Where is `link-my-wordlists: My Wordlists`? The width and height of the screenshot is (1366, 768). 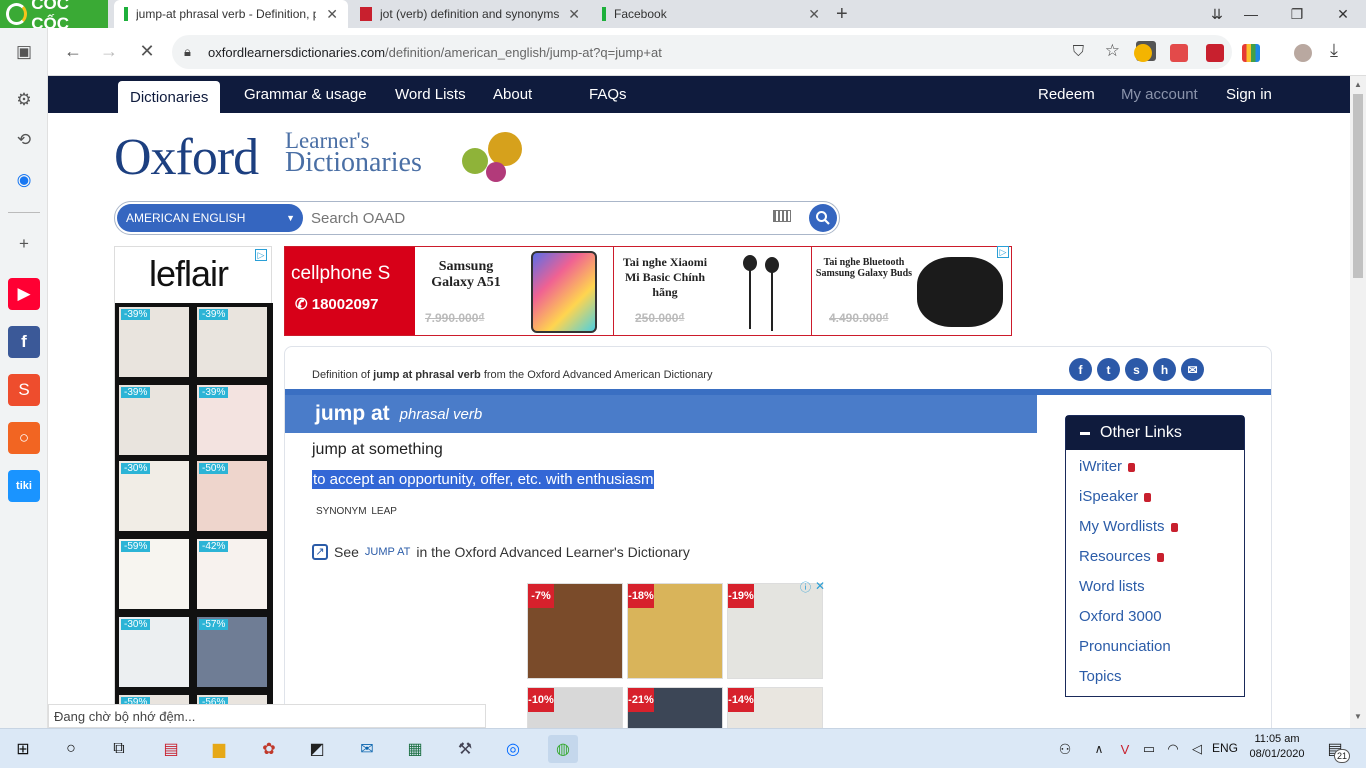 link-my-wordlists: My Wordlists is located at coordinates (1128, 526).